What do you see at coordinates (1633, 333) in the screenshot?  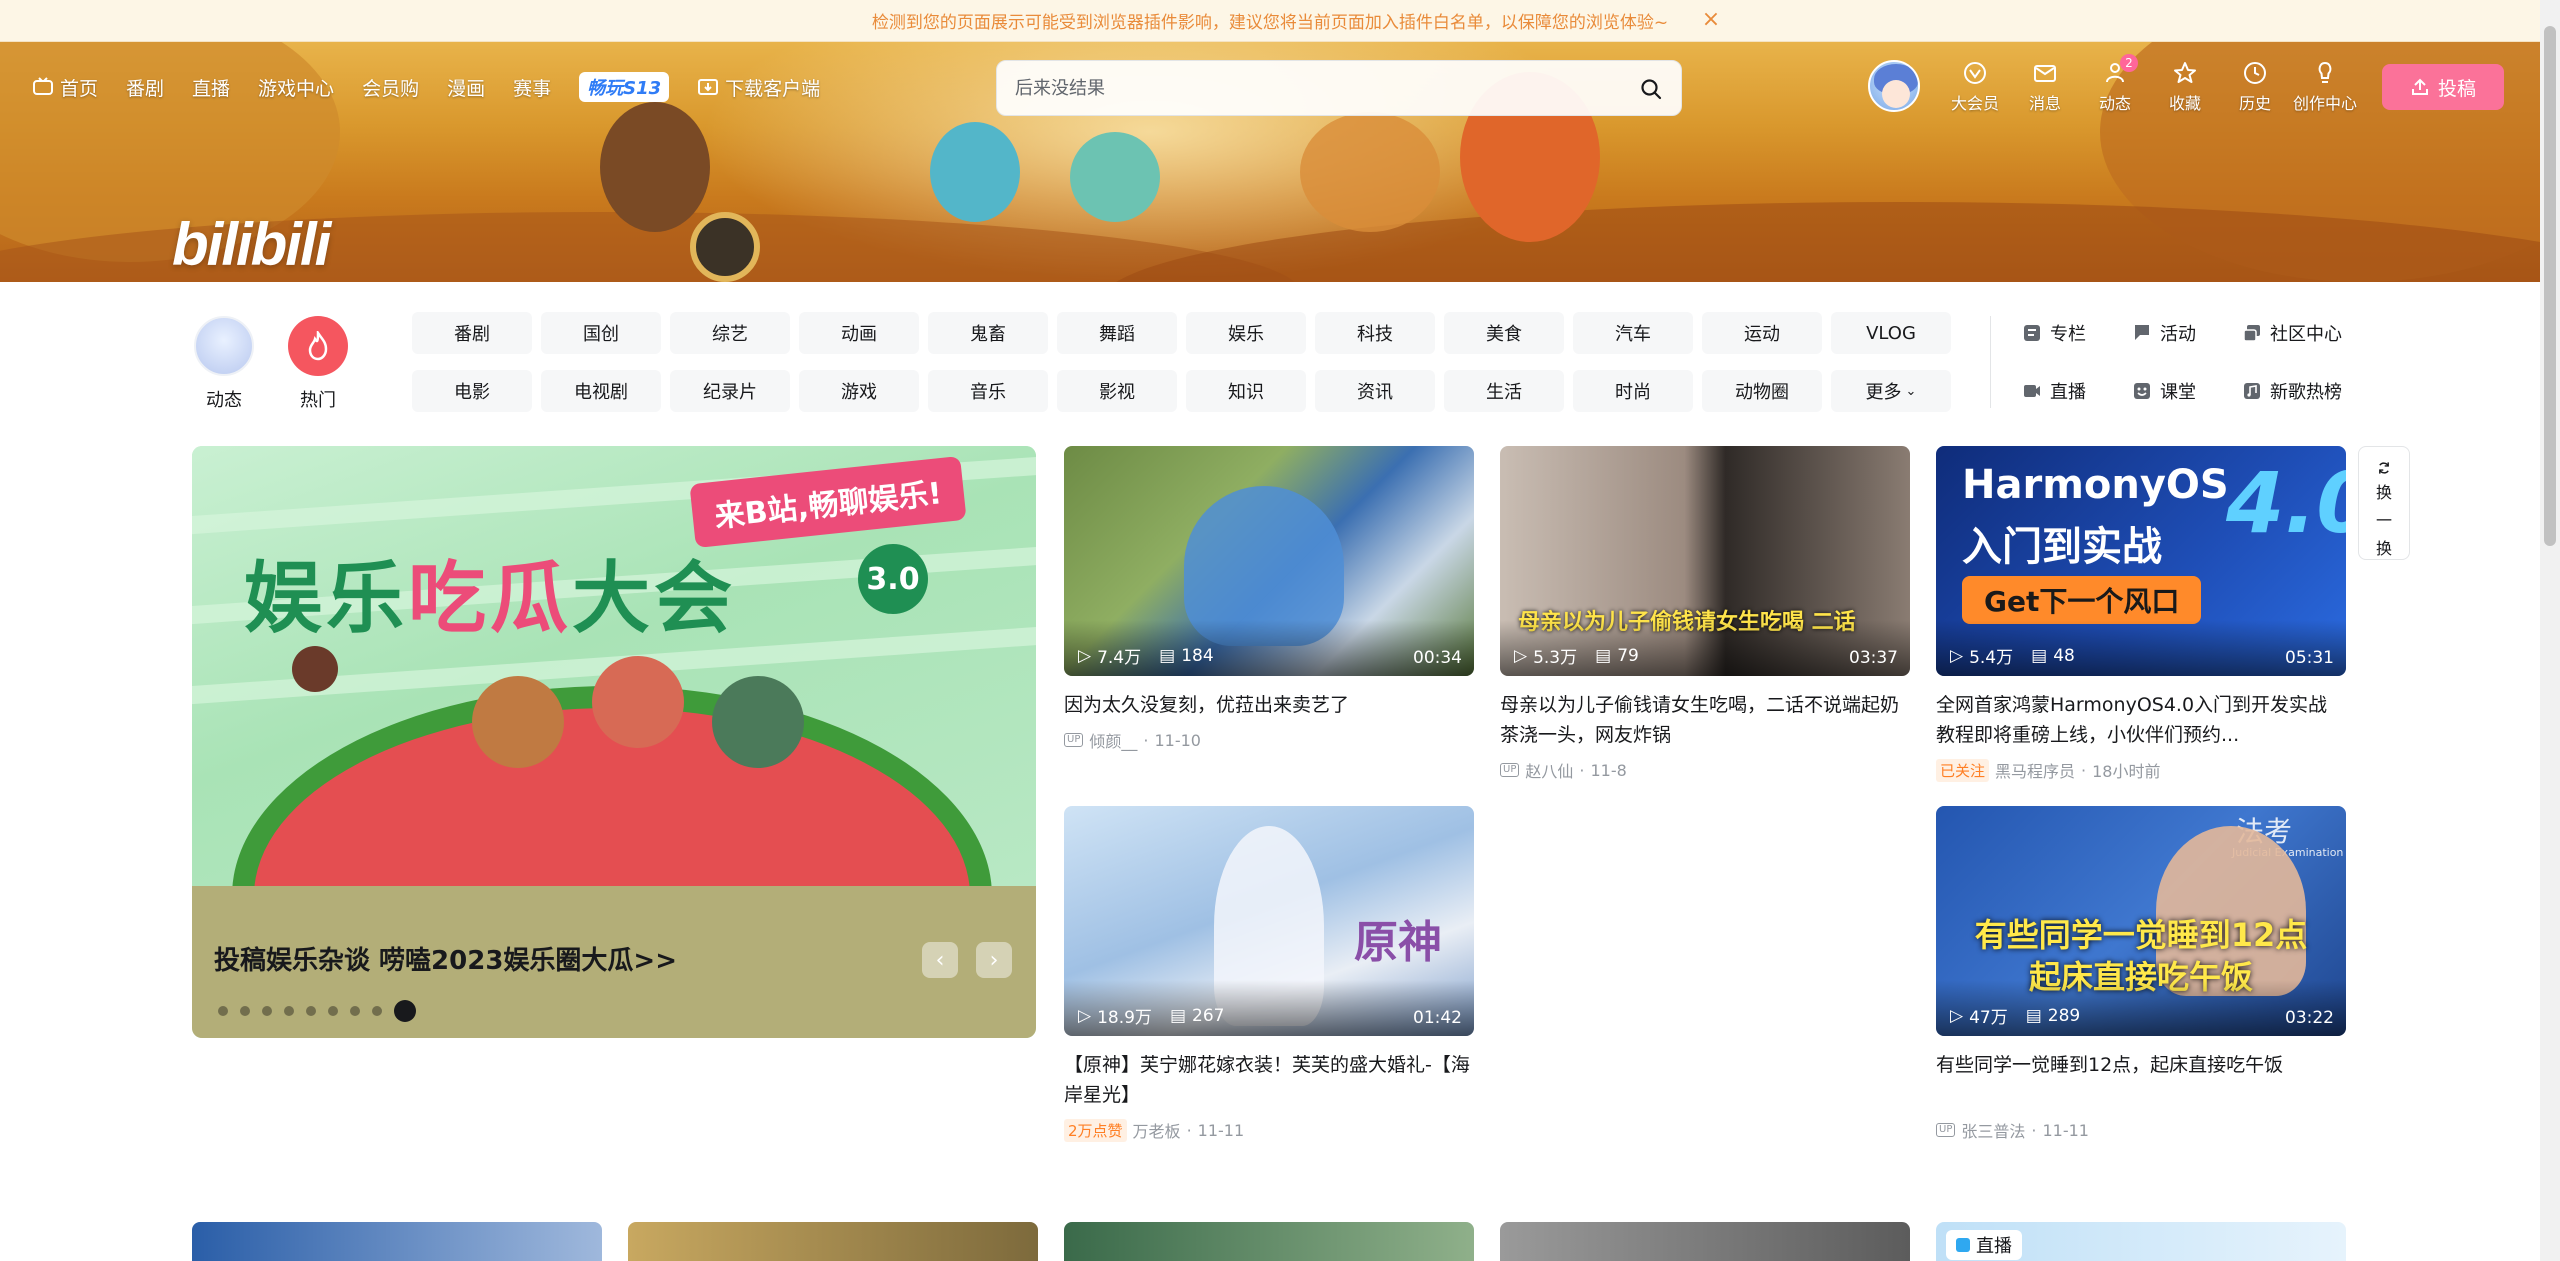 I see `tag-car: 汽车` at bounding box center [1633, 333].